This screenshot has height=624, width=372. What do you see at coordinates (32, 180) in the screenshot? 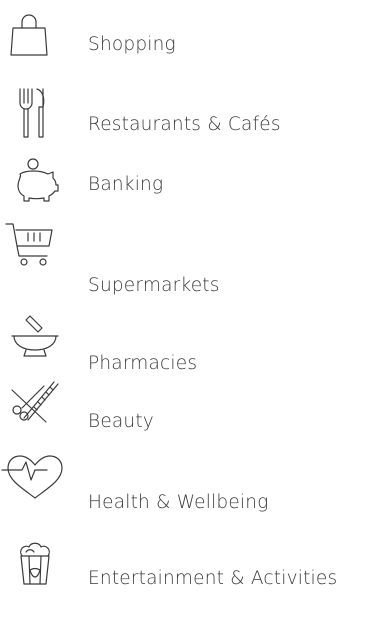
I see `piggy-bank-icon` at bounding box center [32, 180].